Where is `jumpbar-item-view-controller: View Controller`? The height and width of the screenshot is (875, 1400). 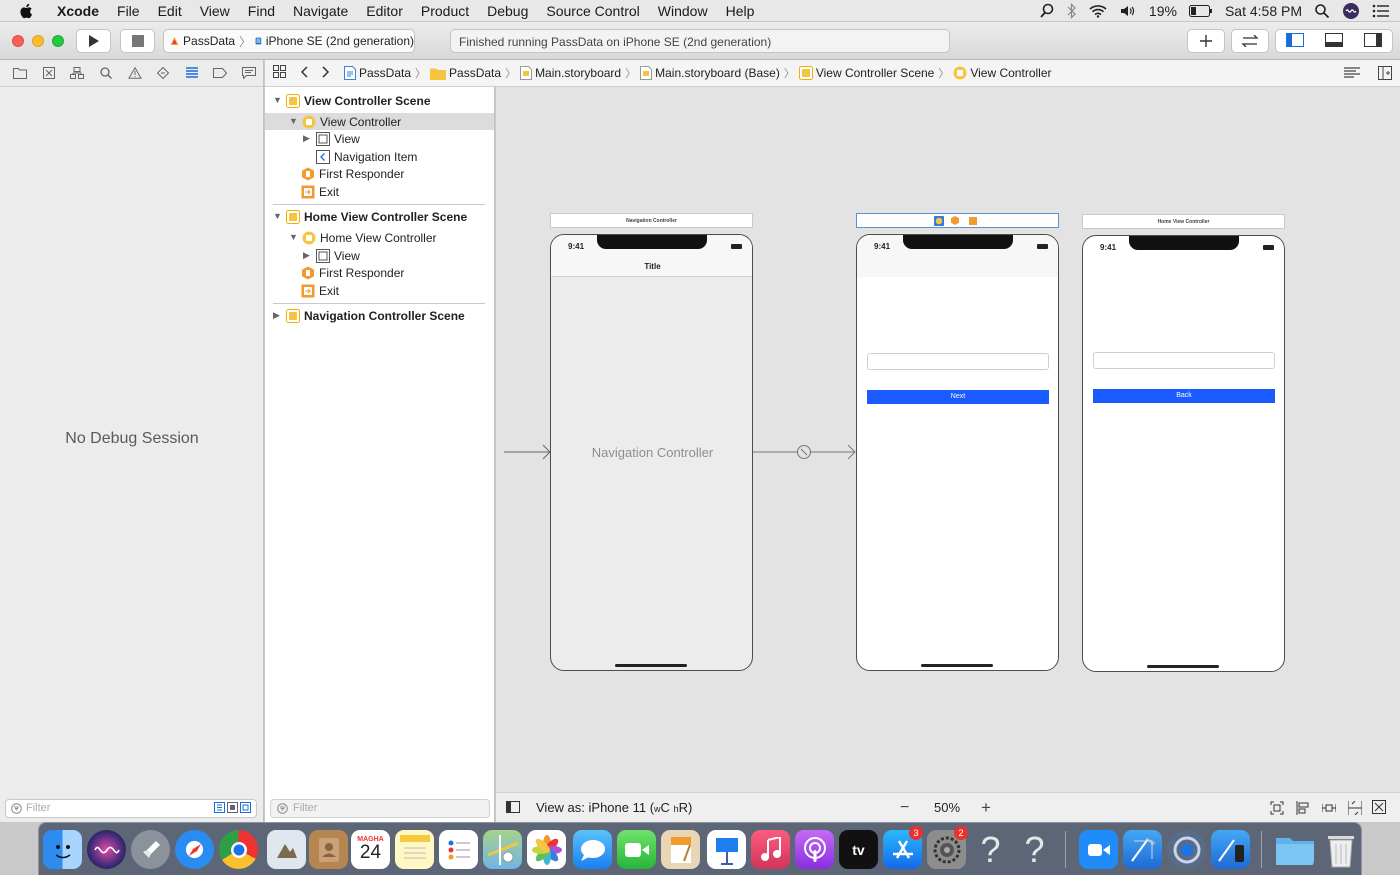
jumpbar-item-view-controller: View Controller is located at coordinates (1002, 73).